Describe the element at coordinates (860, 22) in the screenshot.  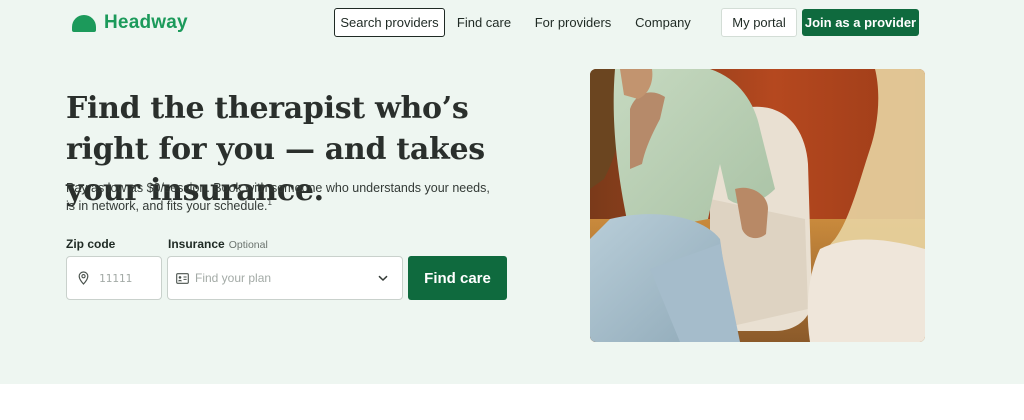
I see `join-as-provider-button: Join as a provider` at that location.